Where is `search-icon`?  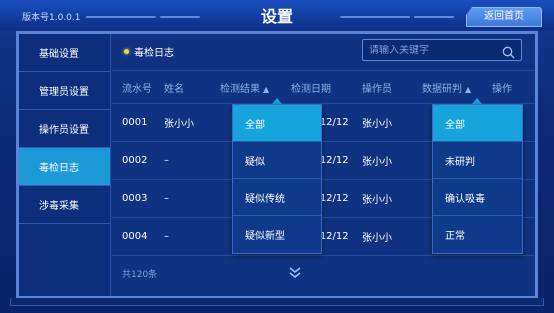
search-icon is located at coordinates (508, 53).